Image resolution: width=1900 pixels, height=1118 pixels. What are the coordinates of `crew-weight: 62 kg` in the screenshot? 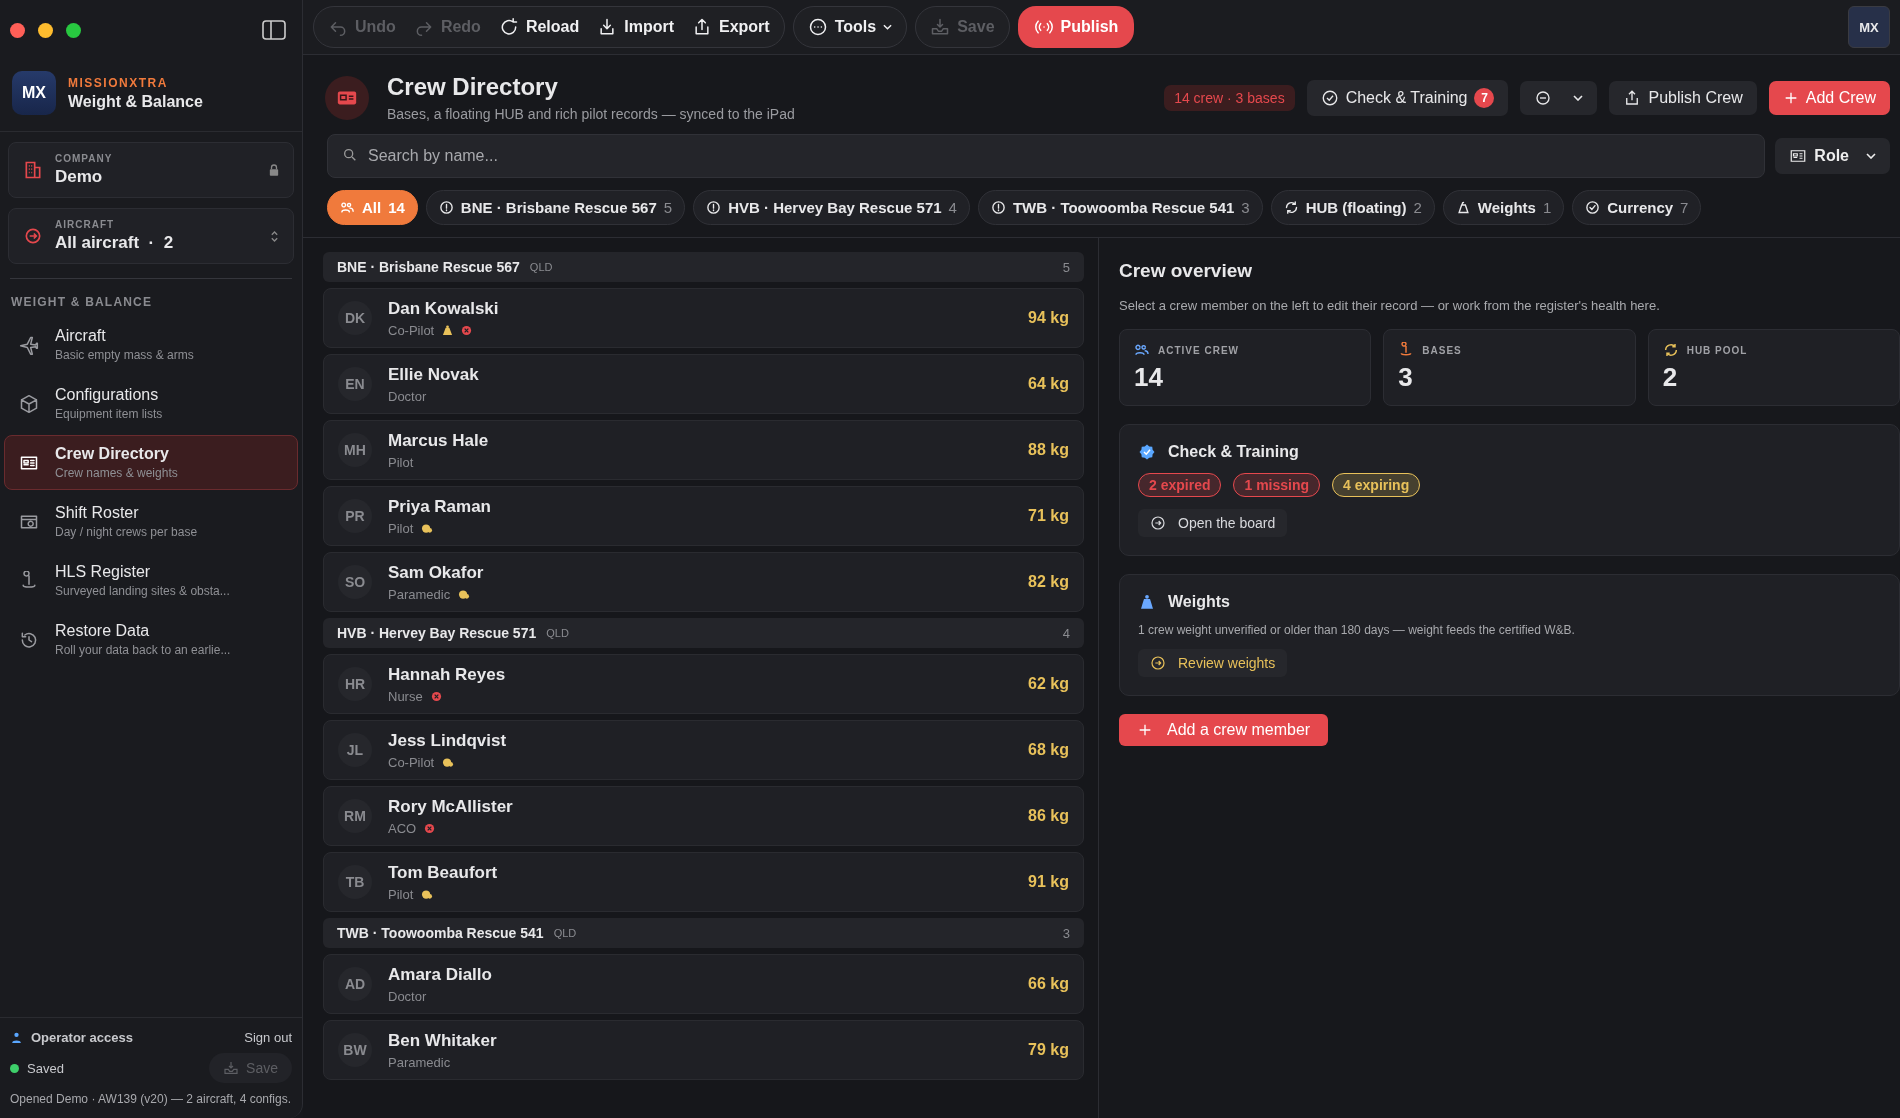 It's located at (1048, 684).